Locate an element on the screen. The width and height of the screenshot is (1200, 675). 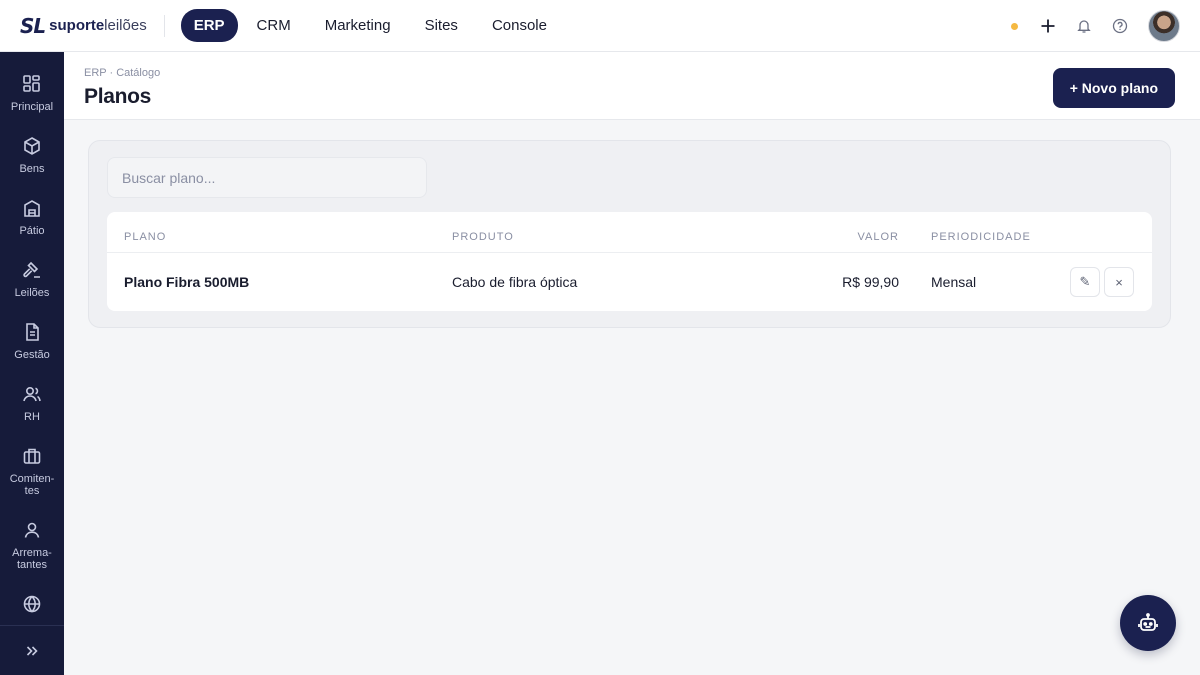
gavel-icon is located at coordinates (31, 269).